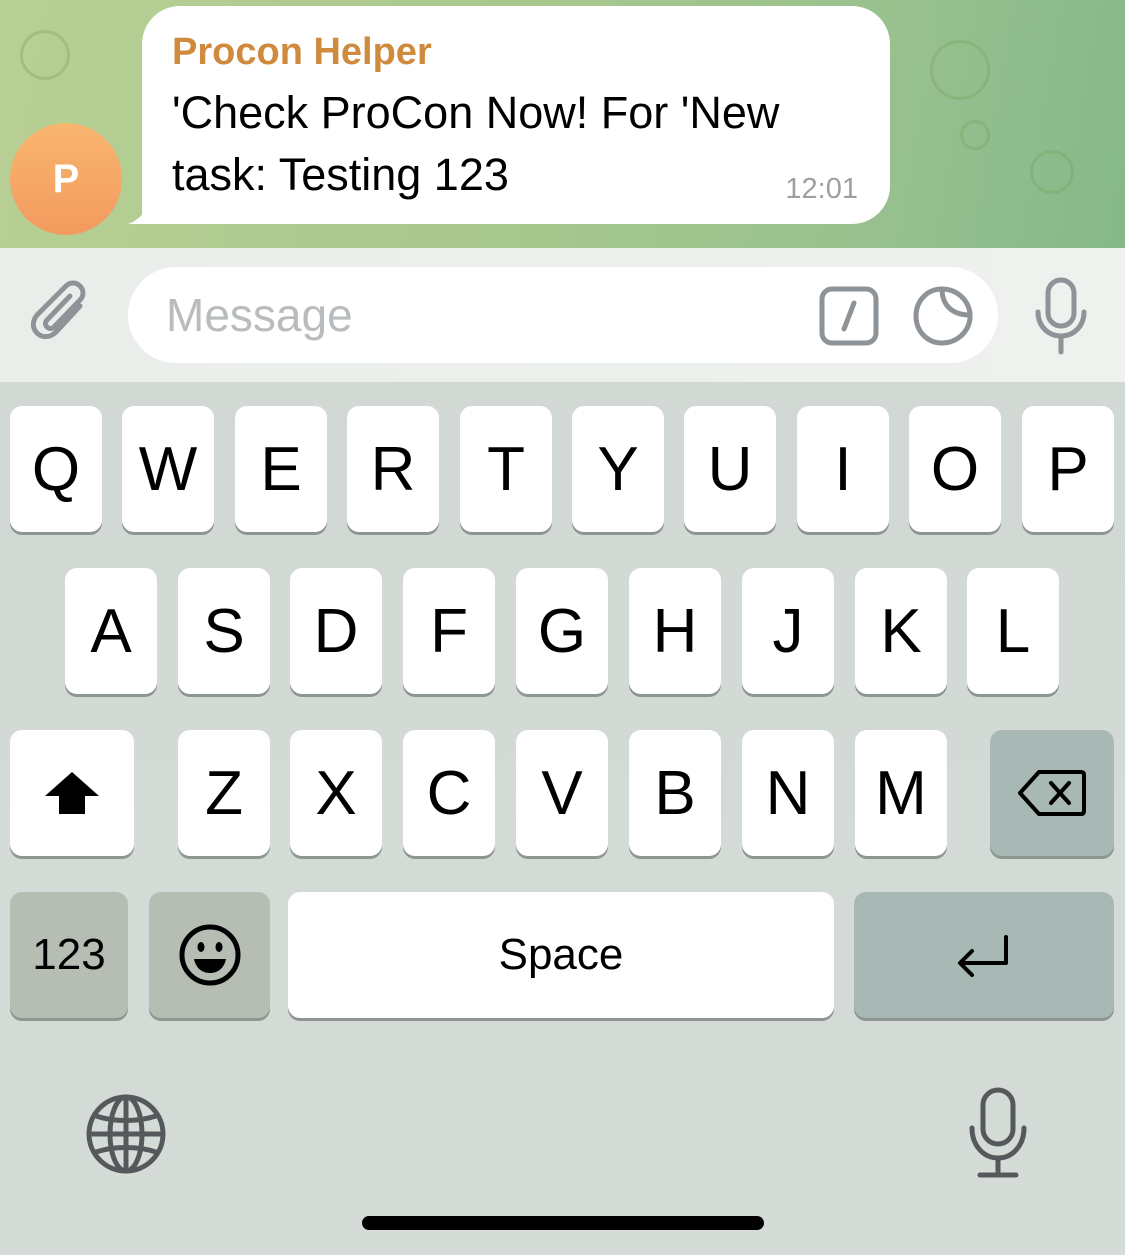  Describe the element at coordinates (224, 793) in the screenshot. I see `key-z: Z` at that location.